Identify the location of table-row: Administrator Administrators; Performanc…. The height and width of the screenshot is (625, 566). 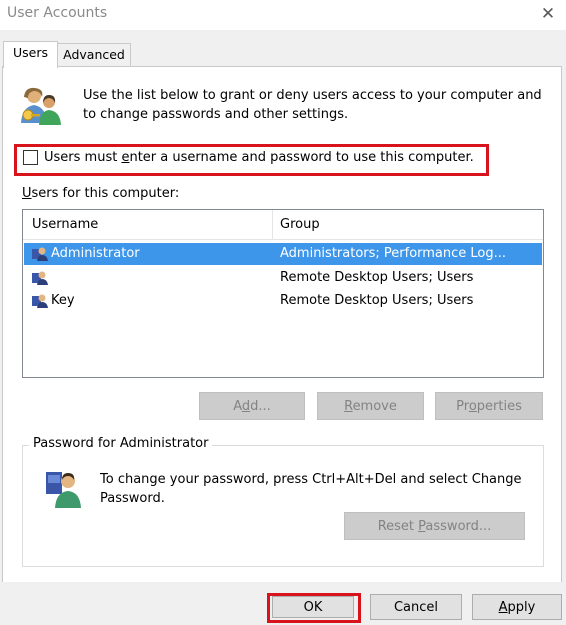
(283, 254).